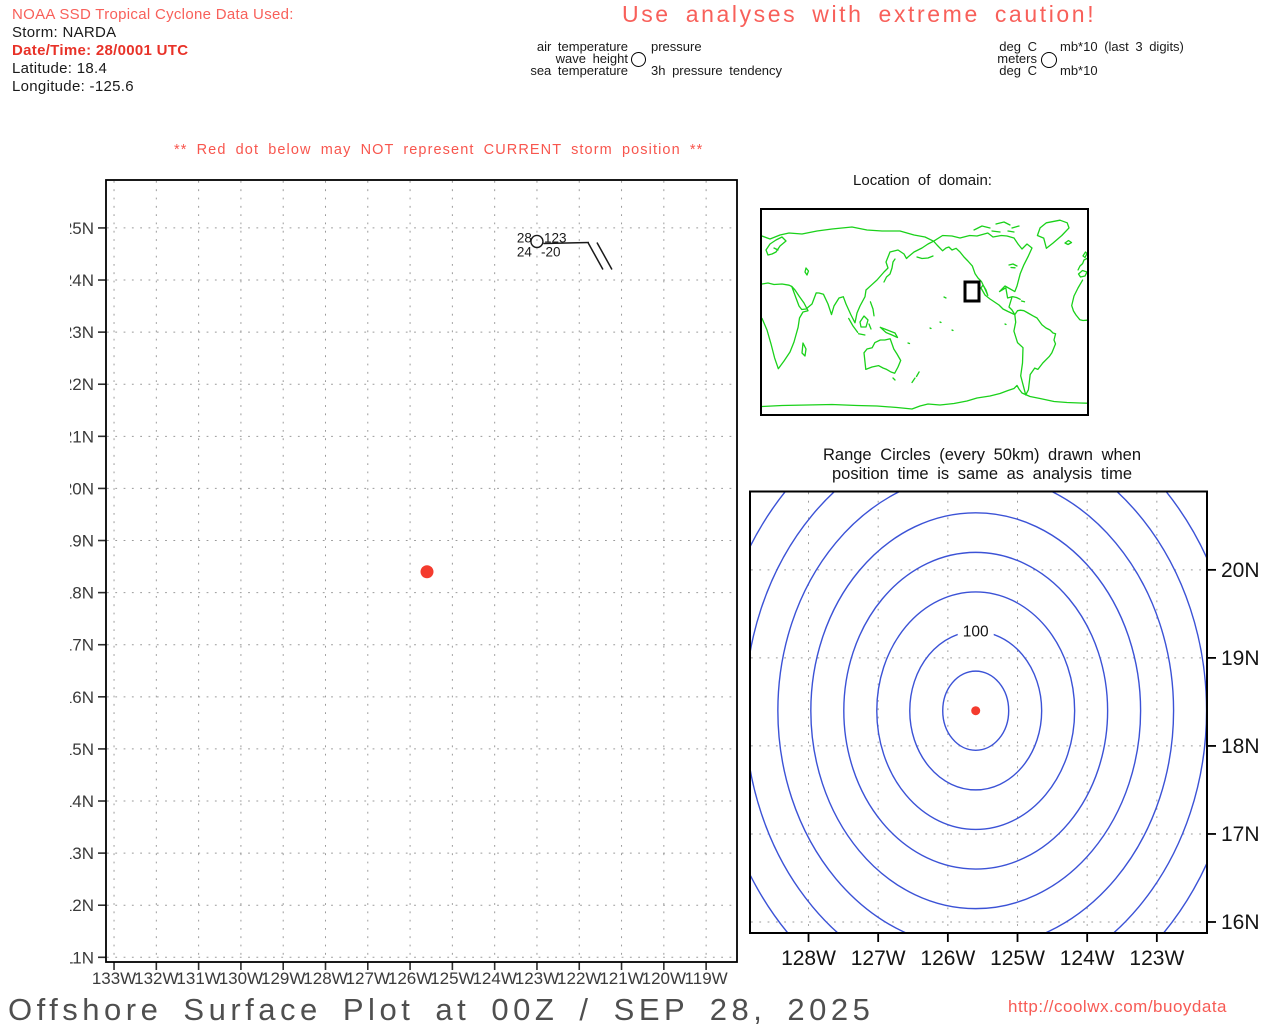 Image resolution: width=1280 pixels, height=1024 pixels. What do you see at coordinates (82, 384) in the screenshot?
I see `lat-tick-label: 22N` at bounding box center [82, 384].